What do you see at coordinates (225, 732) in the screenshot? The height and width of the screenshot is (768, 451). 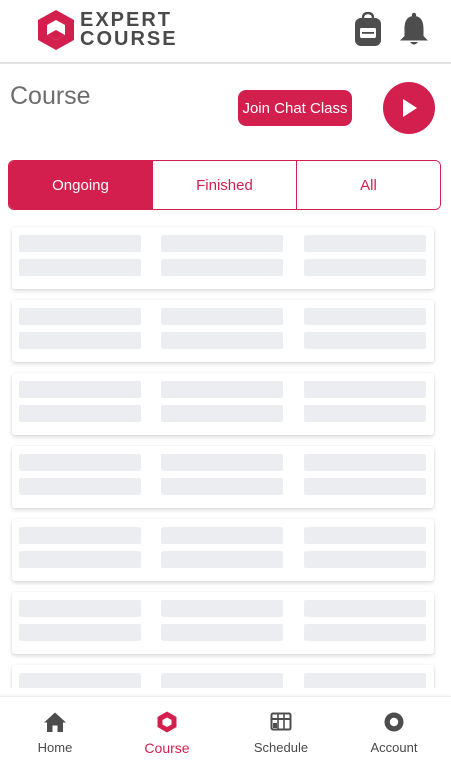 I see `bottom-navigation: Home Course Schedule Account` at bounding box center [225, 732].